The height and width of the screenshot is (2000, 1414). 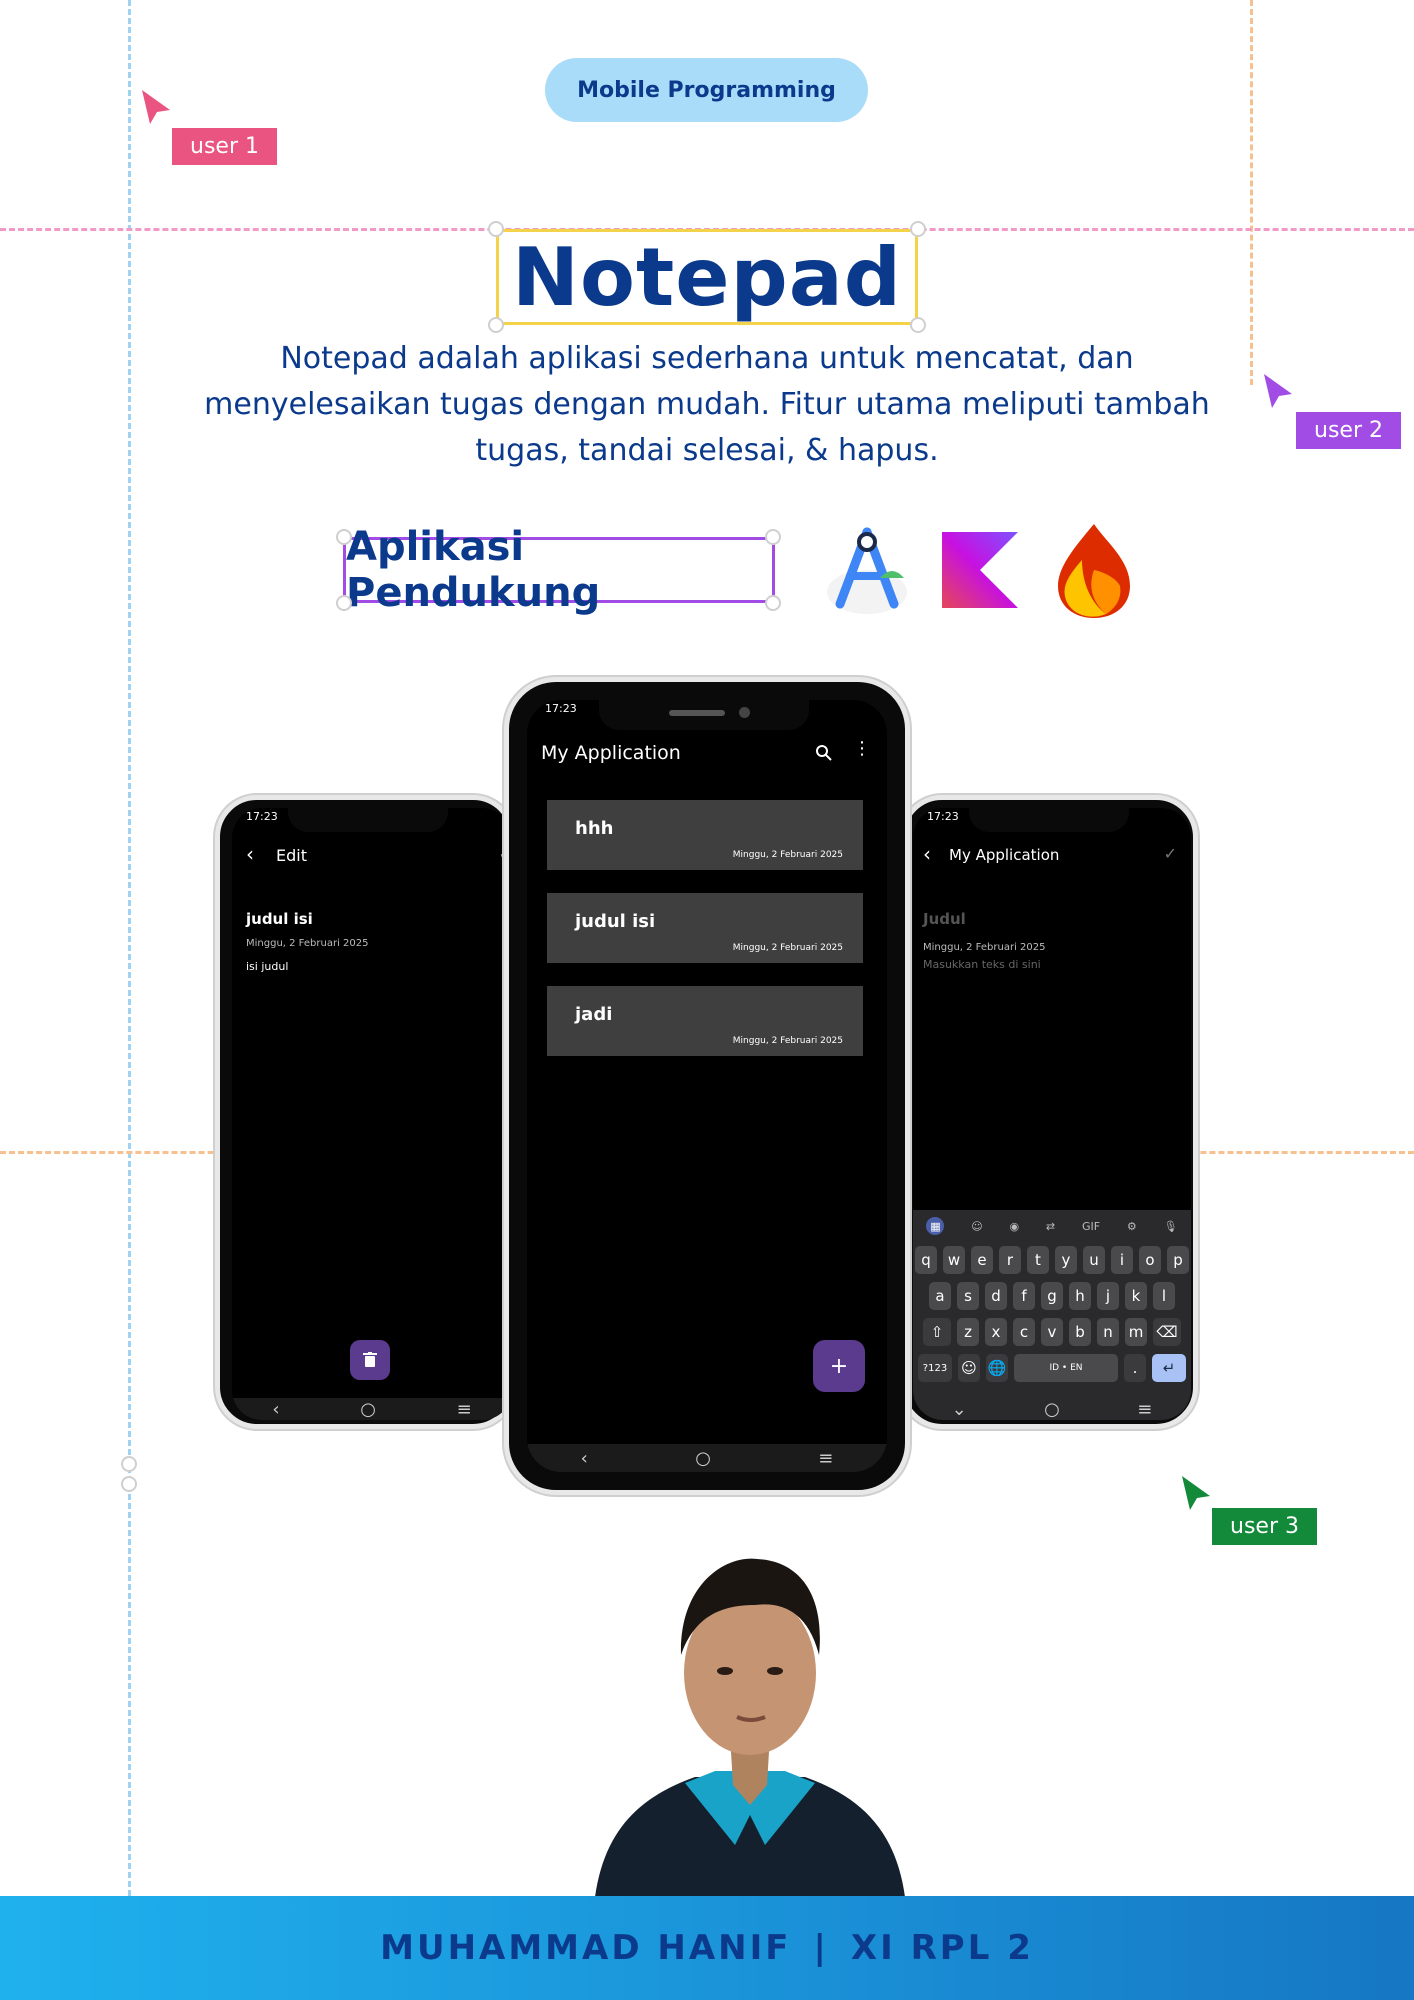 I want to click on period-key: ., so click(x=1135, y=1368).